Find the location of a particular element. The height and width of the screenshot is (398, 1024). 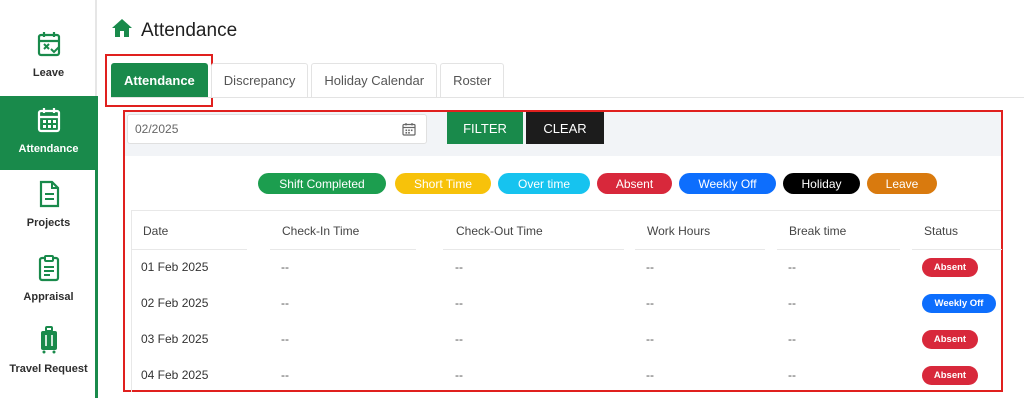

sidebar-item-label: Travel Request is located at coordinates (48, 369).